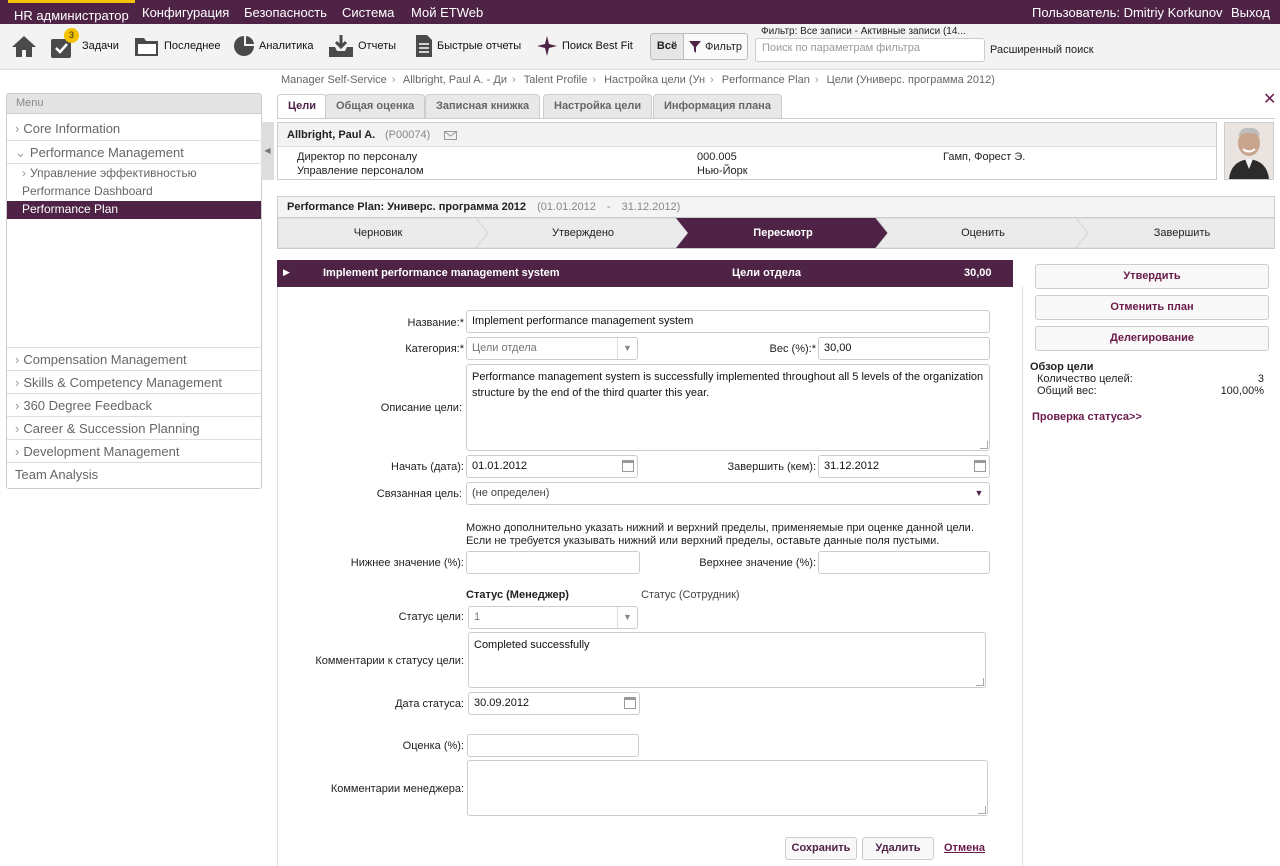  Describe the element at coordinates (1152, 307) in the screenshot. I see `cancel-plan-button: Отменить план` at that location.